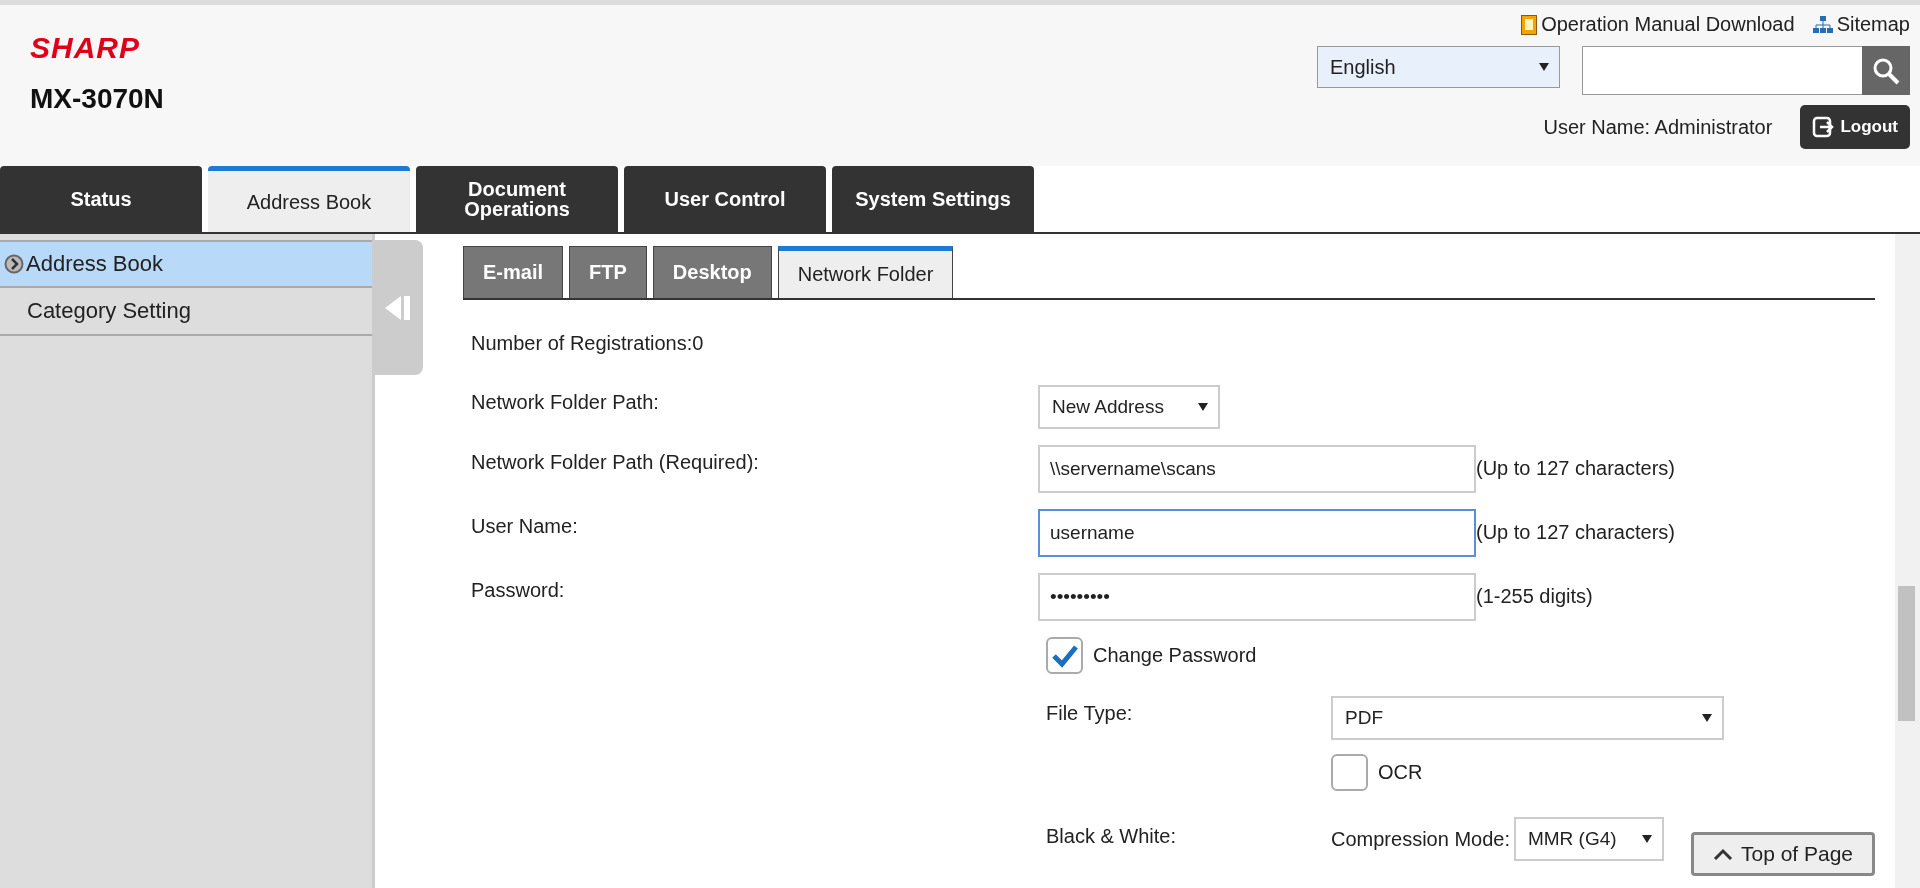 This screenshot has height=888, width=1920. What do you see at coordinates (85, 48) in the screenshot?
I see `brand-logo: SHARP` at bounding box center [85, 48].